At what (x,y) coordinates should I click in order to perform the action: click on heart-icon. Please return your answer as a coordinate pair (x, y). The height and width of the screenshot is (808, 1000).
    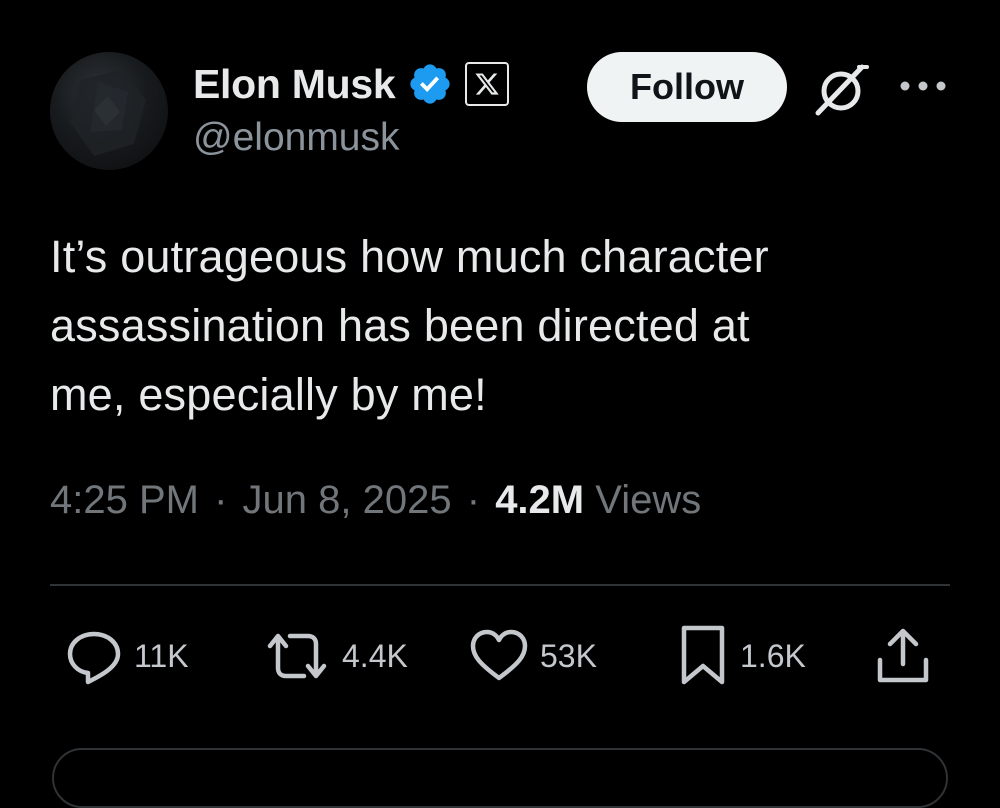
    Looking at the image, I should click on (499, 655).